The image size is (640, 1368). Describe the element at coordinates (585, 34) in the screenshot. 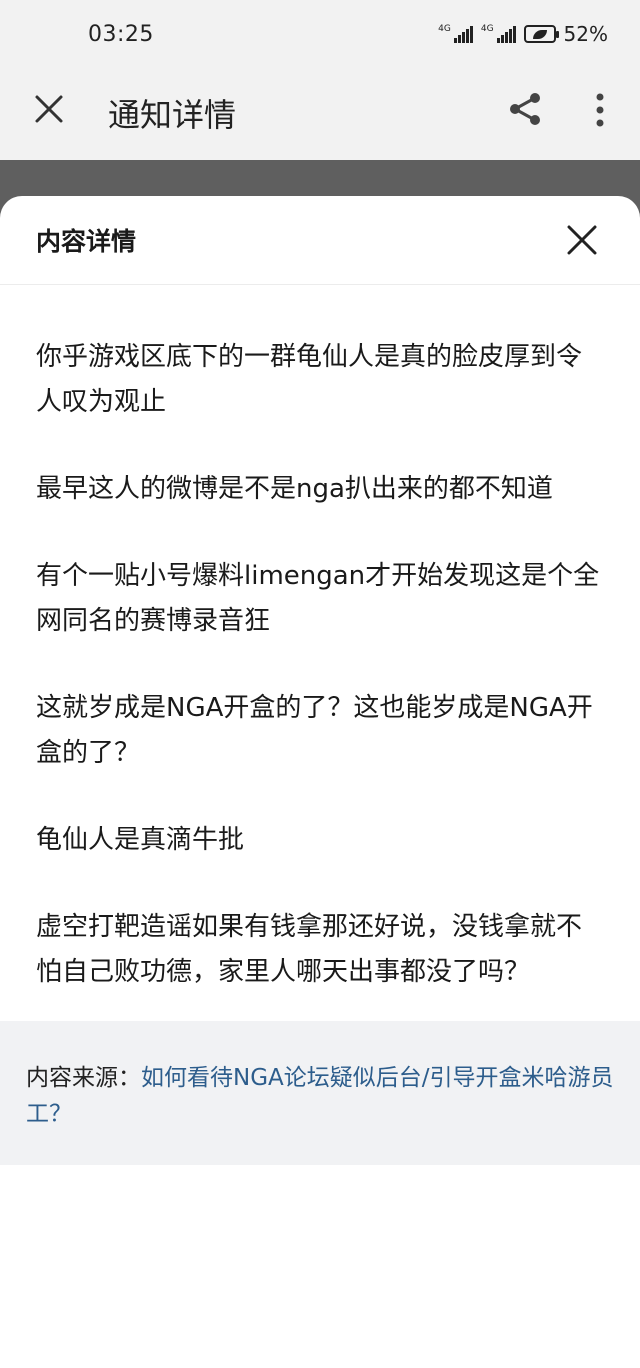

I see `battery-percent: 52%` at that location.